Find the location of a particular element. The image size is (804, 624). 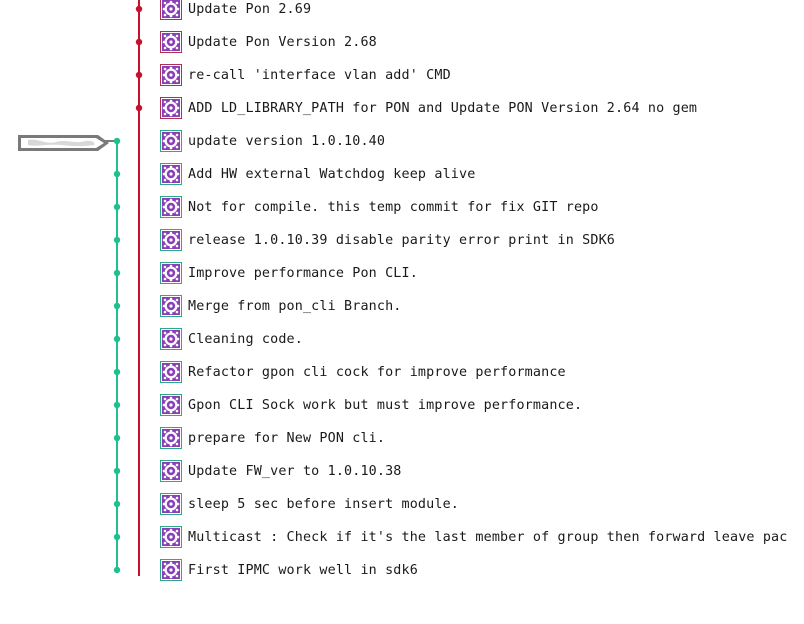

commit-message: Cleaning code. is located at coordinates (245, 339).